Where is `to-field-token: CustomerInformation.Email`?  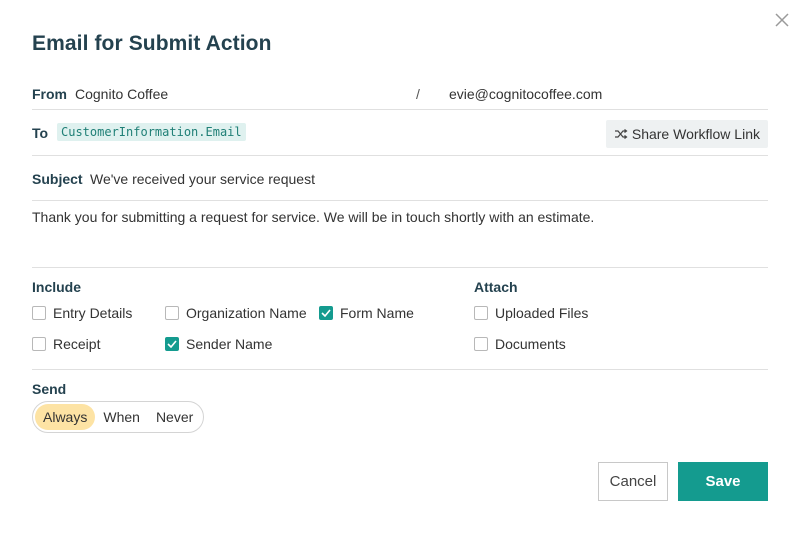 to-field-token: CustomerInformation.Email is located at coordinates (151, 132).